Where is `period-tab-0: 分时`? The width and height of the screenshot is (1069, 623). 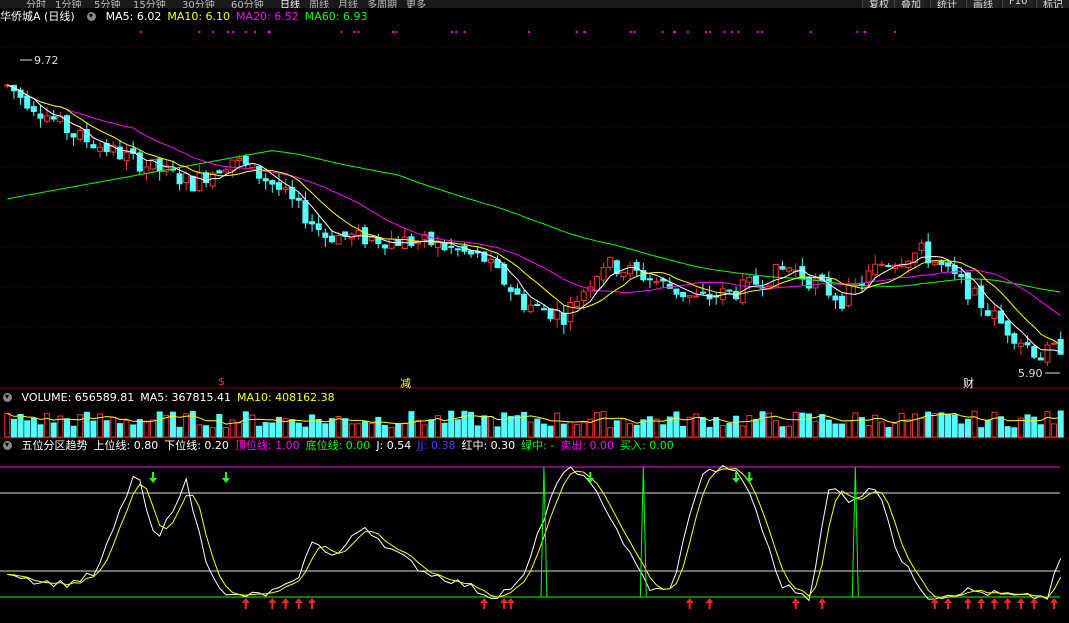
period-tab-0: 分时 is located at coordinates (36, 4).